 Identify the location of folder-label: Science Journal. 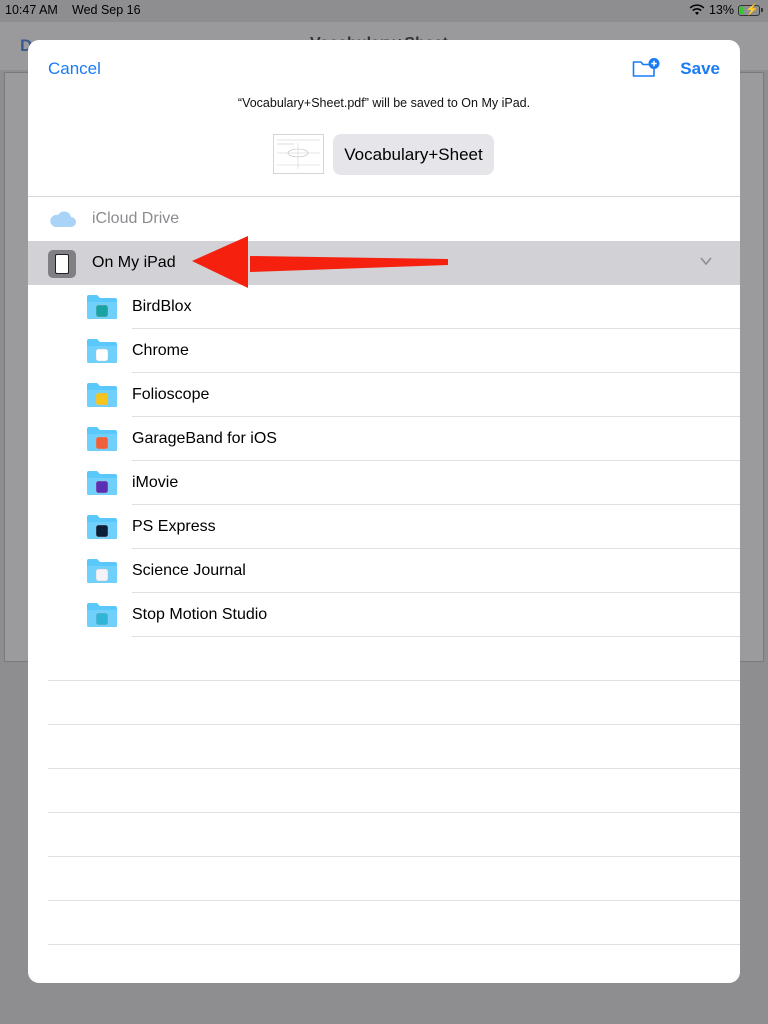
(189, 570).